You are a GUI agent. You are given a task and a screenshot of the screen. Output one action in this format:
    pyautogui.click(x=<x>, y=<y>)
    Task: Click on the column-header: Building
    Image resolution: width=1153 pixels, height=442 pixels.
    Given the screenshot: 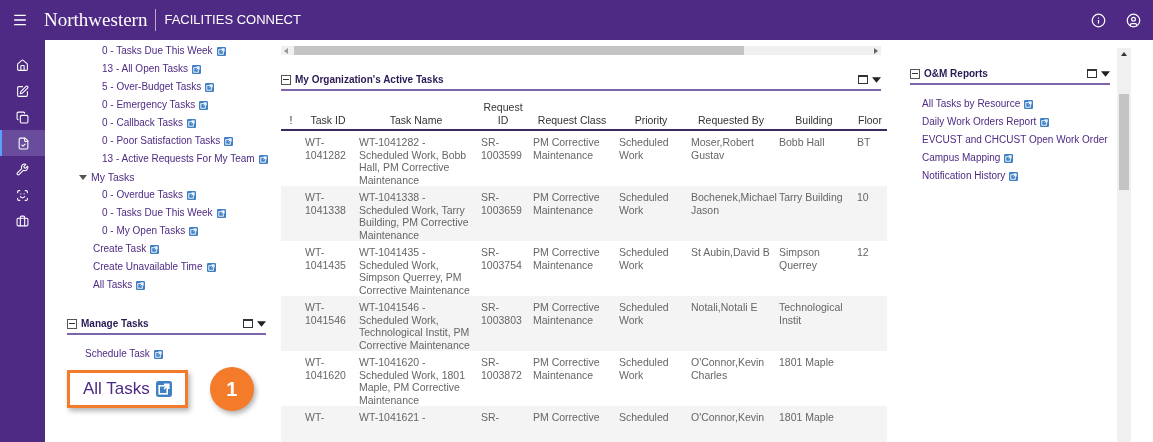 What is the action you would take?
    pyautogui.click(x=814, y=115)
    